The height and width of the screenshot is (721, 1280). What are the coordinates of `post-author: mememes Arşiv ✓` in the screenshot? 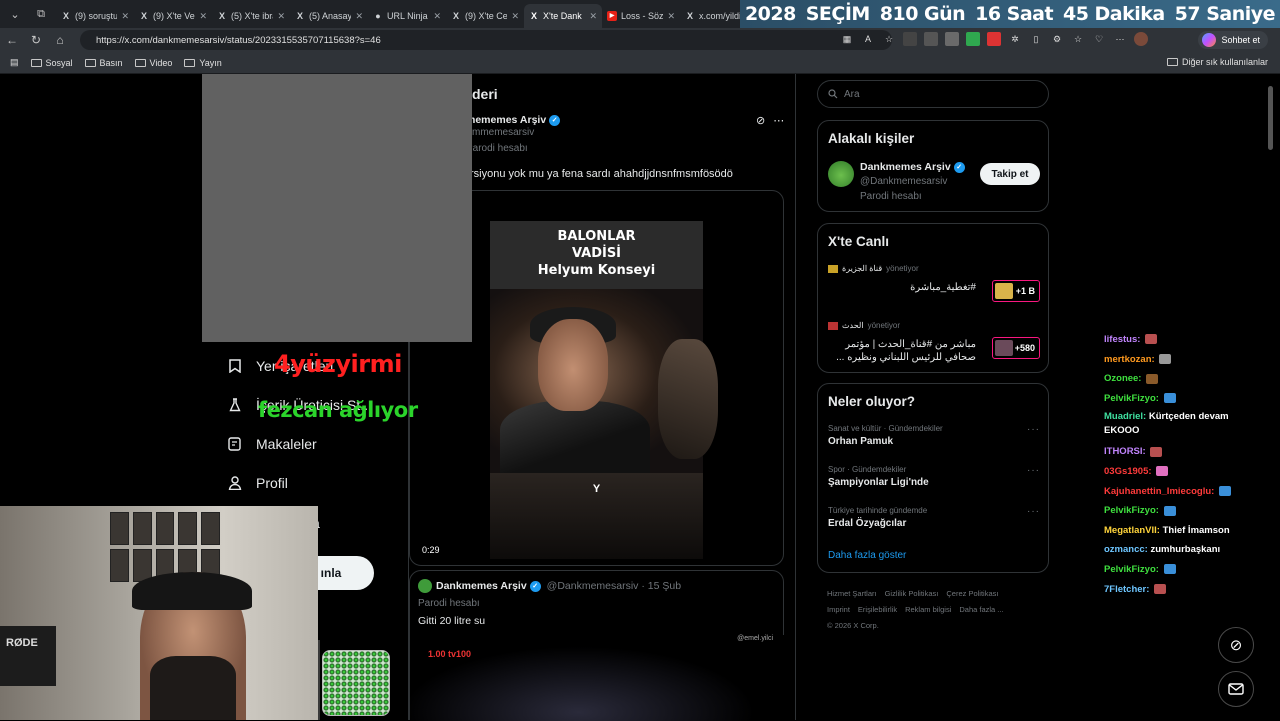 It's located at (513, 120).